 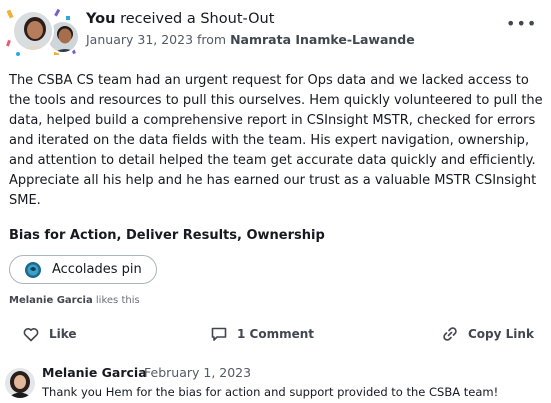 I want to click on like-button: Like, so click(x=50, y=334).